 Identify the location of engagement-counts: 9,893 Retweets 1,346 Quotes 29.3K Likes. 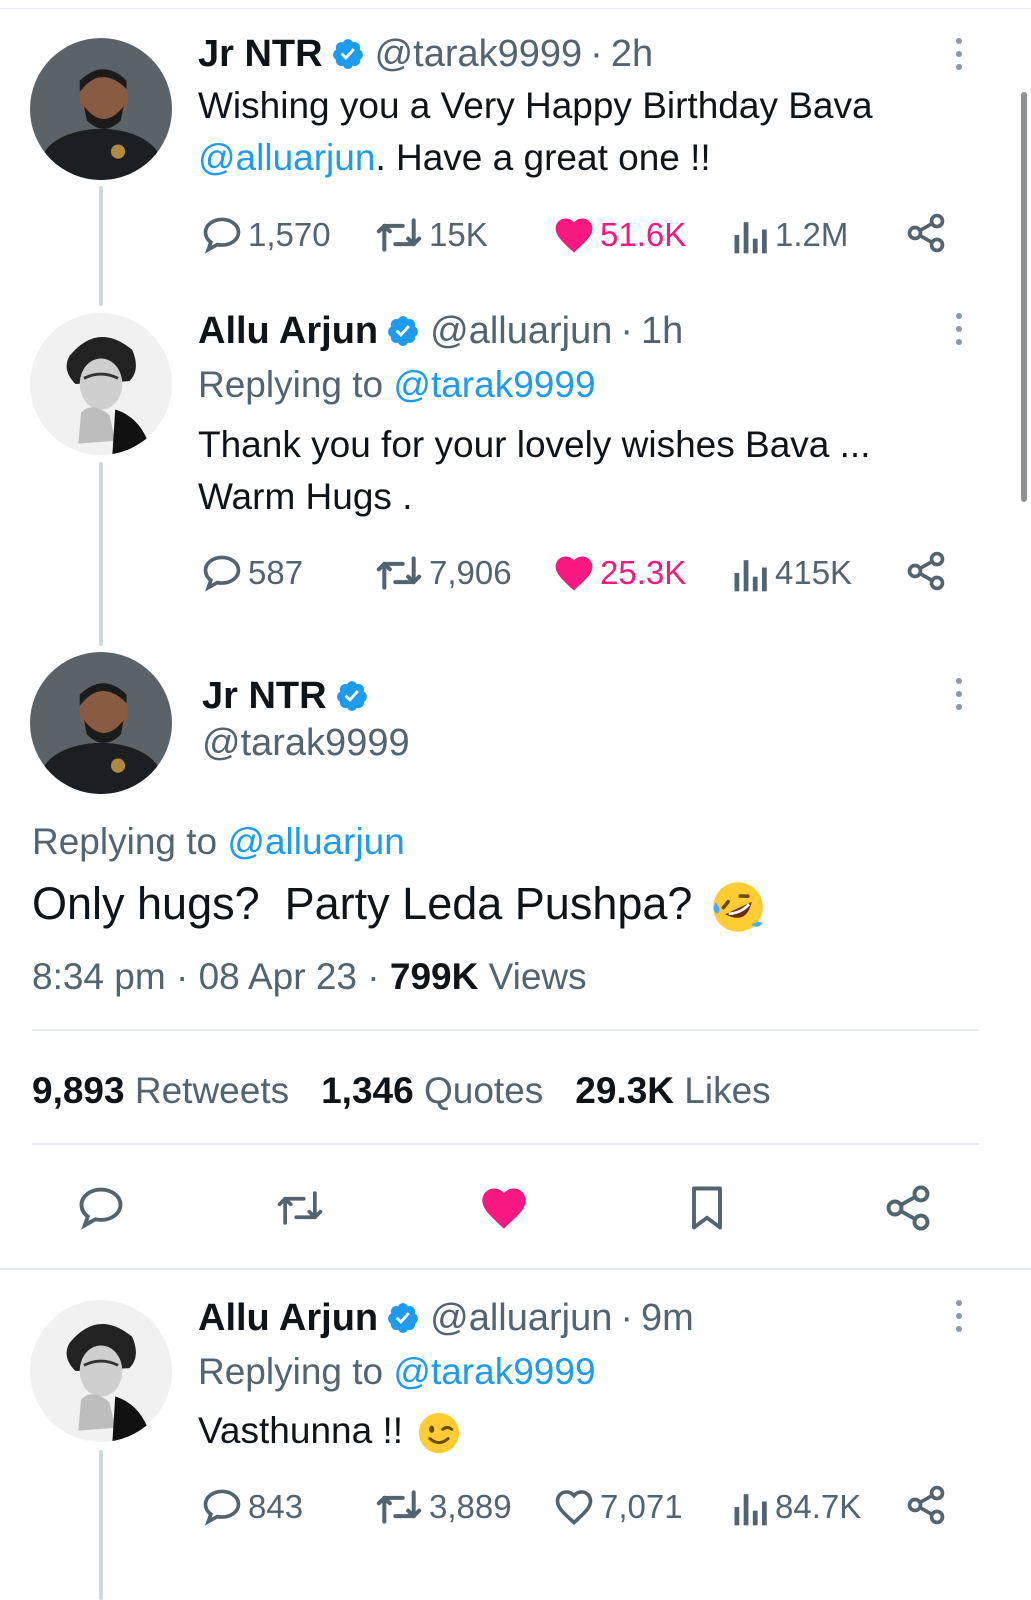
(417, 1091).